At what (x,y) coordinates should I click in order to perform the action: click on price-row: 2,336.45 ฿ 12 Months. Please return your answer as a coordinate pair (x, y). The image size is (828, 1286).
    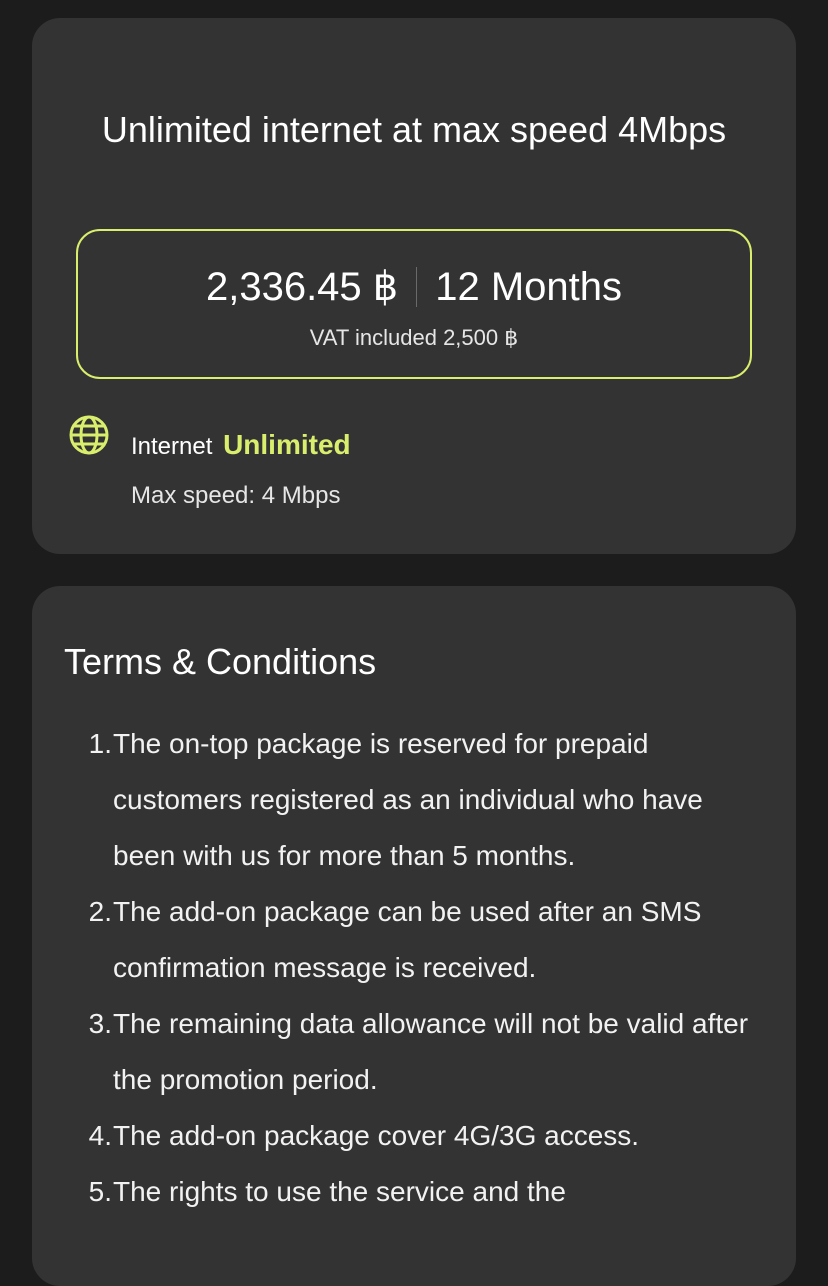
    Looking at the image, I should click on (414, 287).